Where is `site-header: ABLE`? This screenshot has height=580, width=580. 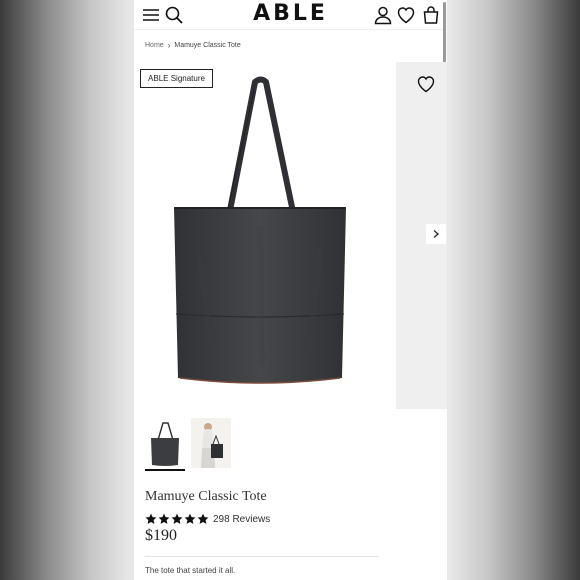
site-header: ABLE is located at coordinates (290, 50).